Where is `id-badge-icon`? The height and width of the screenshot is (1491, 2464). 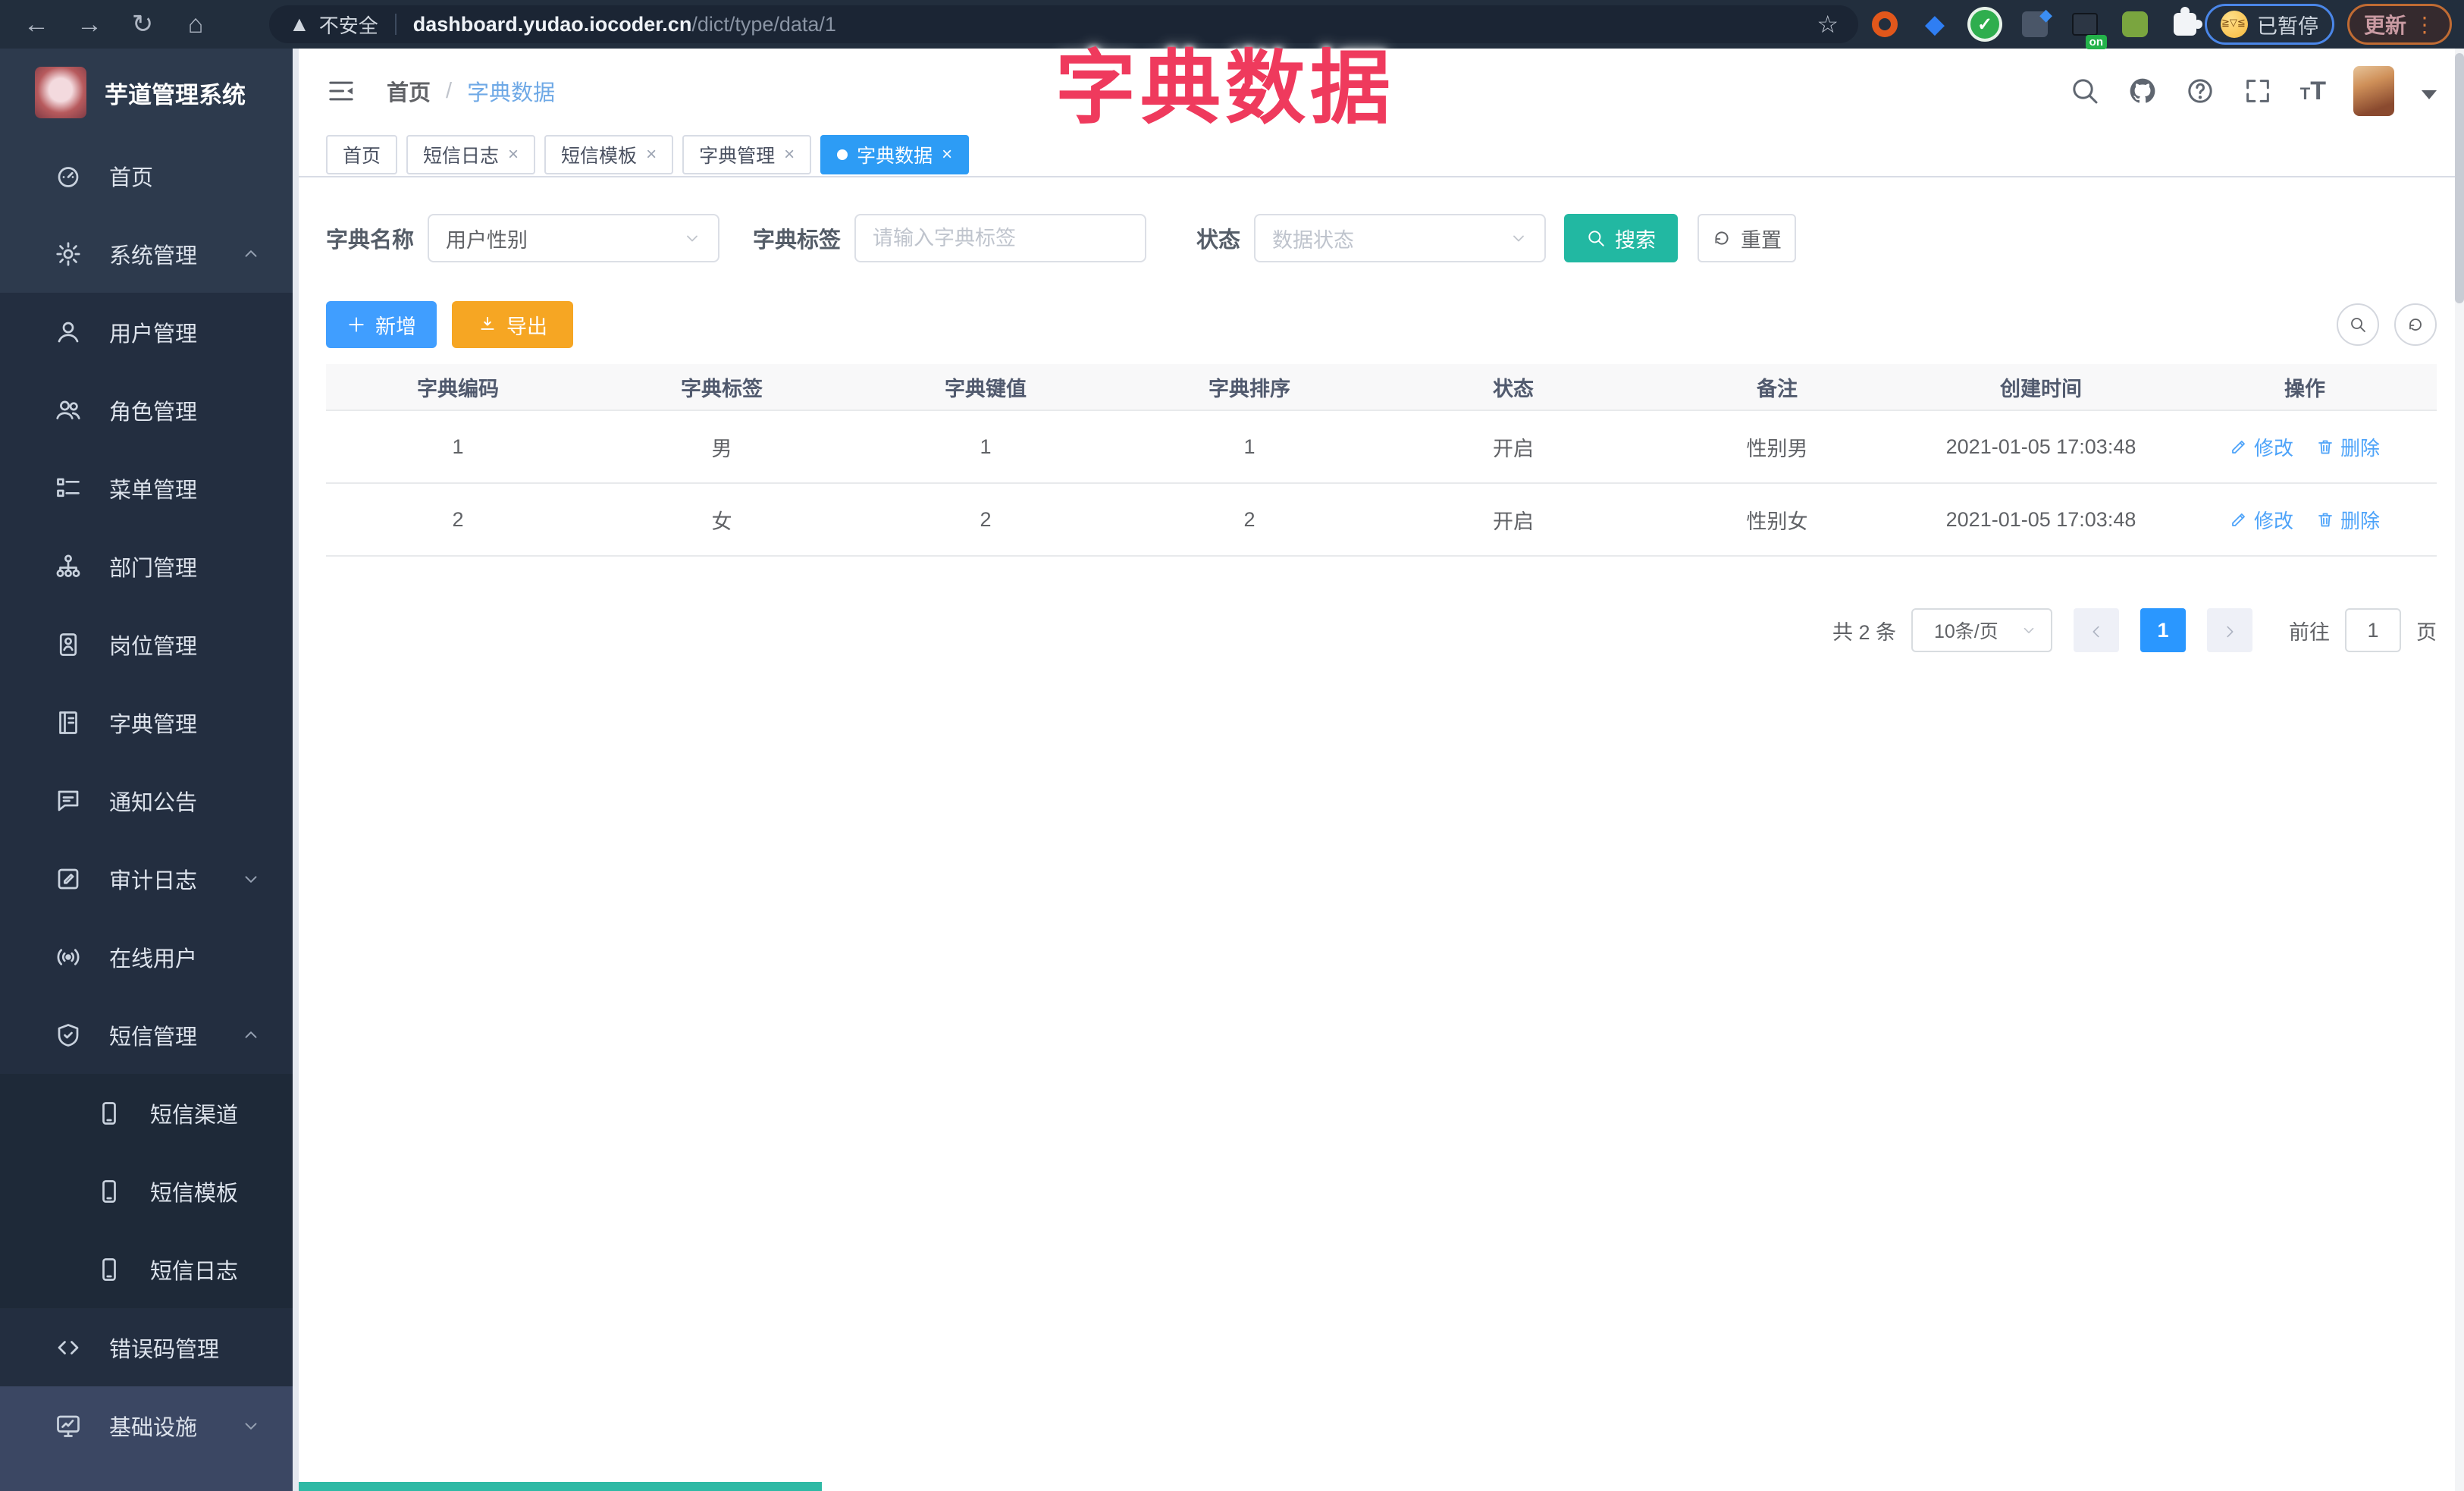
id-badge-icon is located at coordinates (68, 644).